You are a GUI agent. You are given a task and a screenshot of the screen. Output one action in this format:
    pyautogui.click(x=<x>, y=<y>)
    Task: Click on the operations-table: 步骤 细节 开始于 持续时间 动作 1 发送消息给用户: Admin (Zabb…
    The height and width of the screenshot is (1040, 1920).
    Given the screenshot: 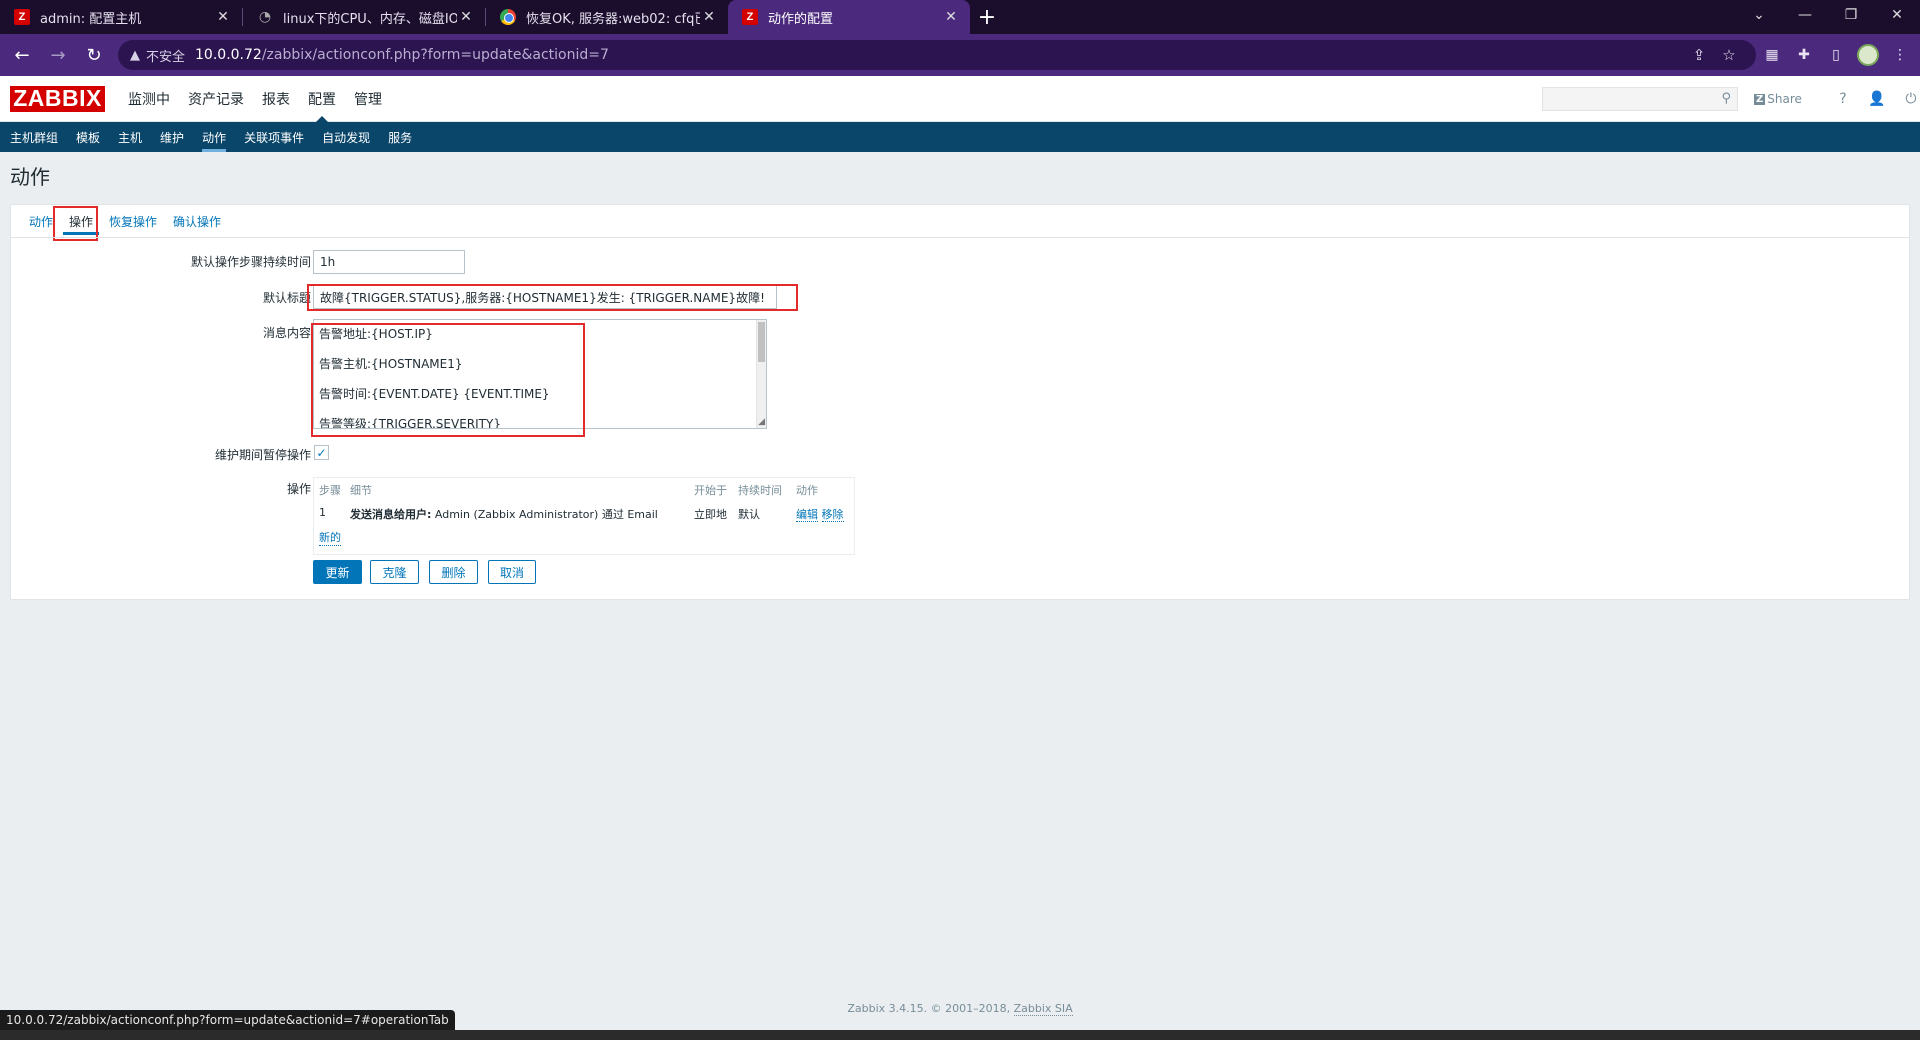 What is the action you would take?
    pyautogui.click(x=584, y=516)
    